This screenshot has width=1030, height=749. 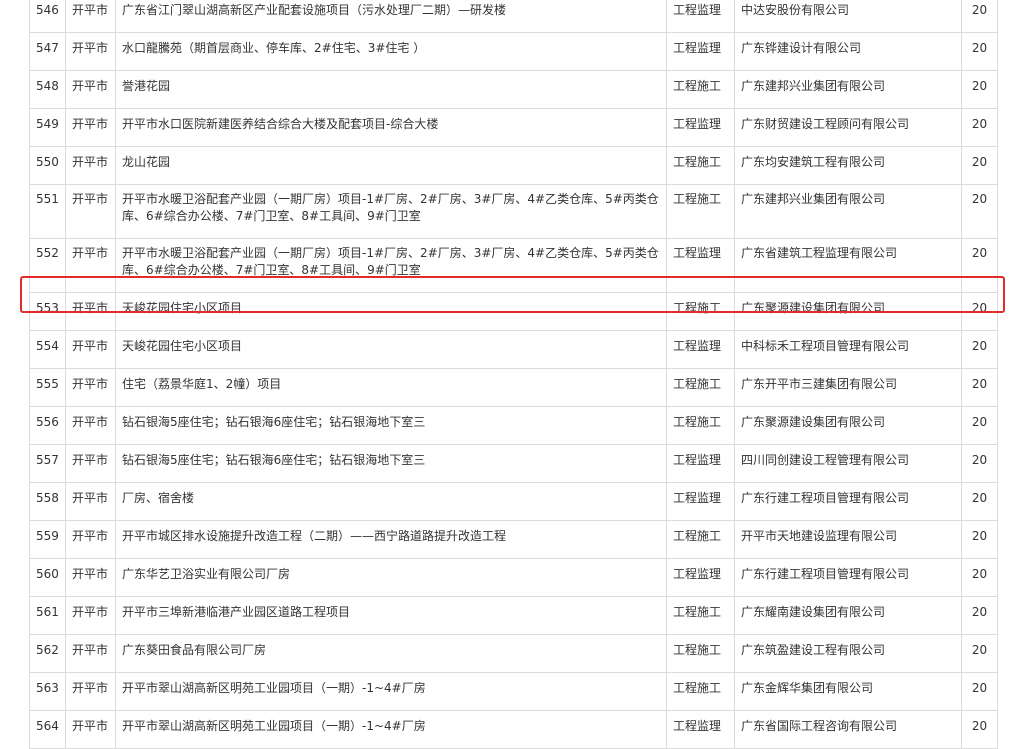 What do you see at coordinates (47, 211) in the screenshot?
I see `row-number: 551` at bounding box center [47, 211].